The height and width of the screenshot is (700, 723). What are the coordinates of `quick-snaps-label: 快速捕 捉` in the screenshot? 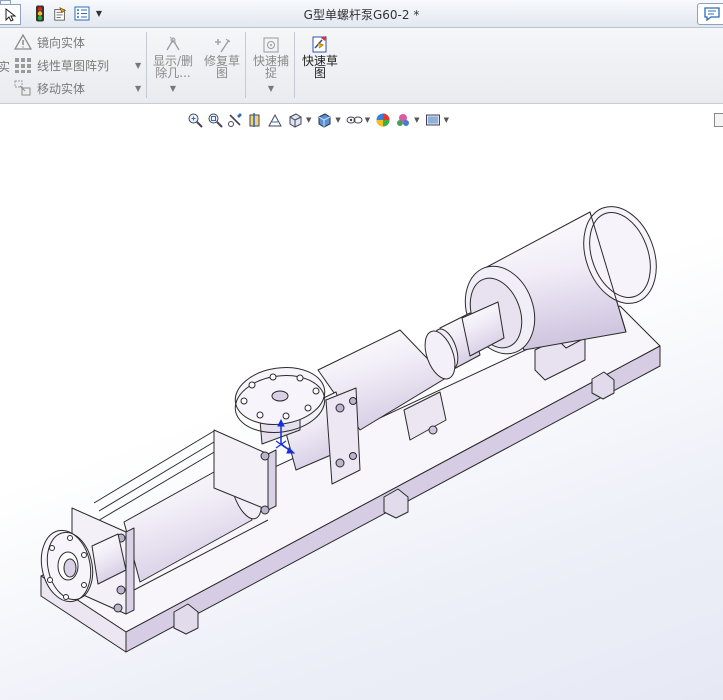 It's located at (270, 67).